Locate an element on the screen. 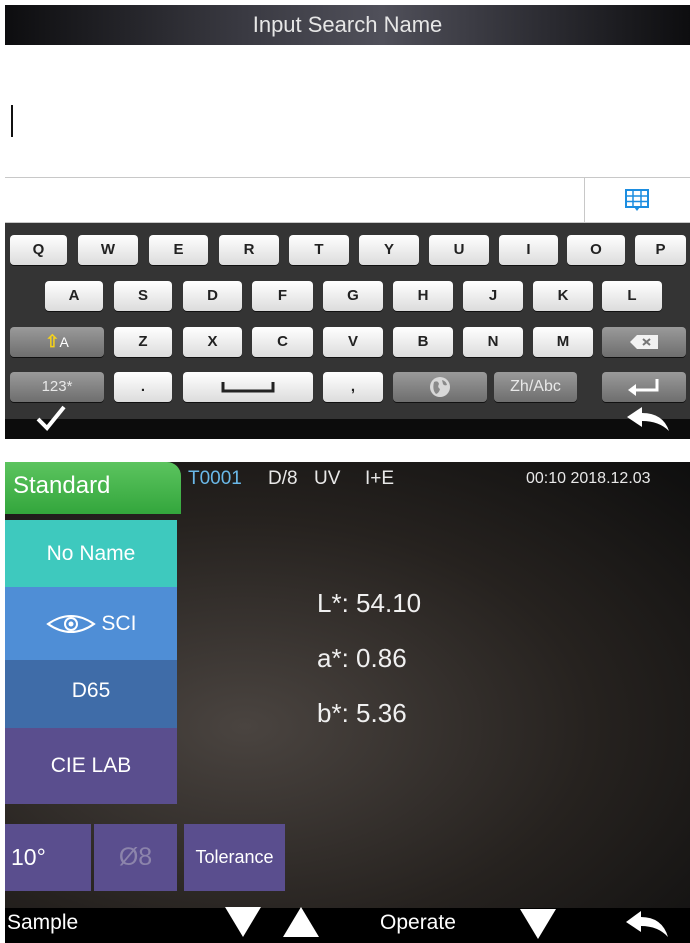 The height and width of the screenshot is (943, 690). enter-icon is located at coordinates (643, 388).